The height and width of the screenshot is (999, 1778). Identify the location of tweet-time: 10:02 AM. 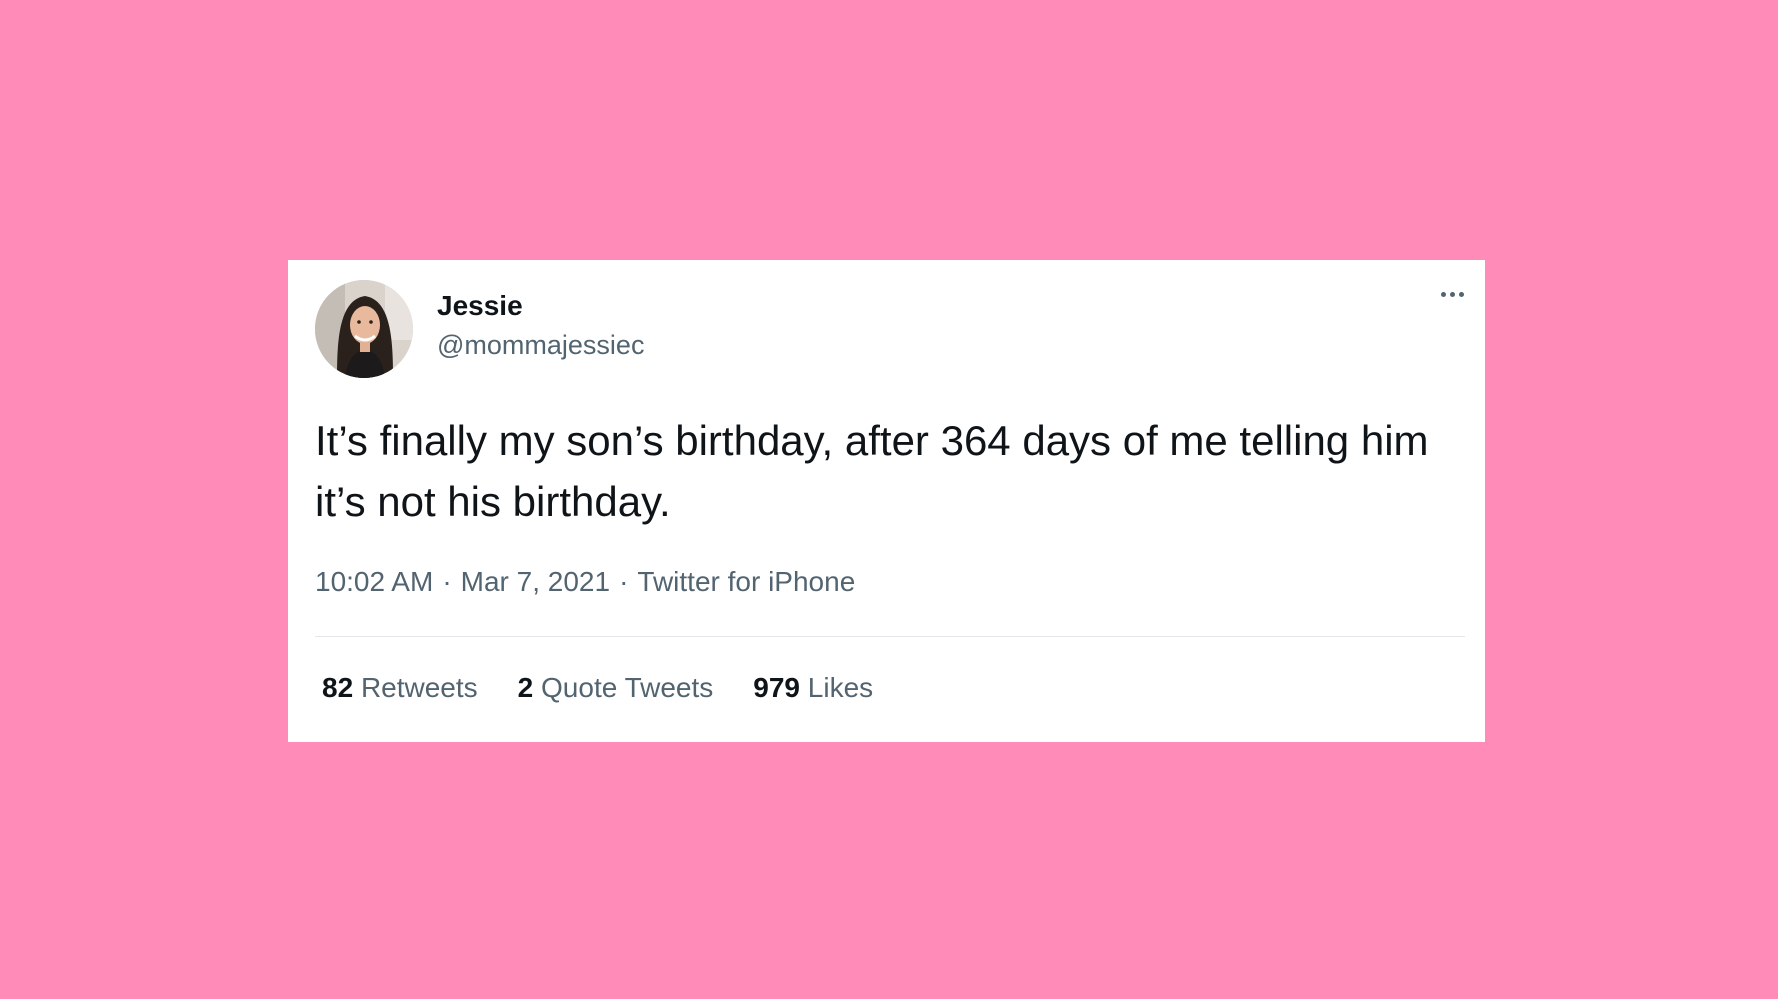
(374, 582).